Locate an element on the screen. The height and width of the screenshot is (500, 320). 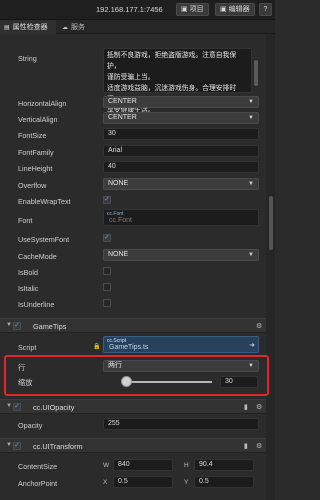
content-size-label: ContentSize is located at coordinates (38, 466).